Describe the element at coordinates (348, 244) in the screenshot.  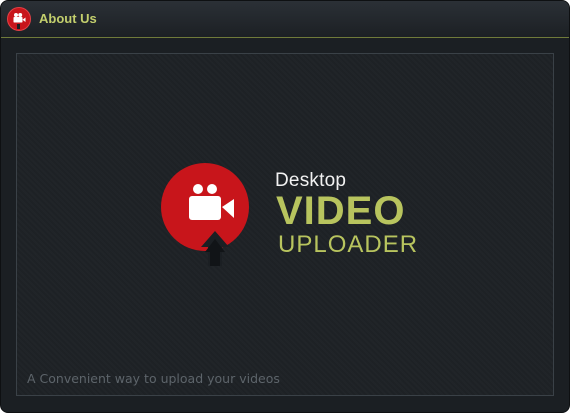
I see `logo-line-uploader: UPLOADER` at that location.